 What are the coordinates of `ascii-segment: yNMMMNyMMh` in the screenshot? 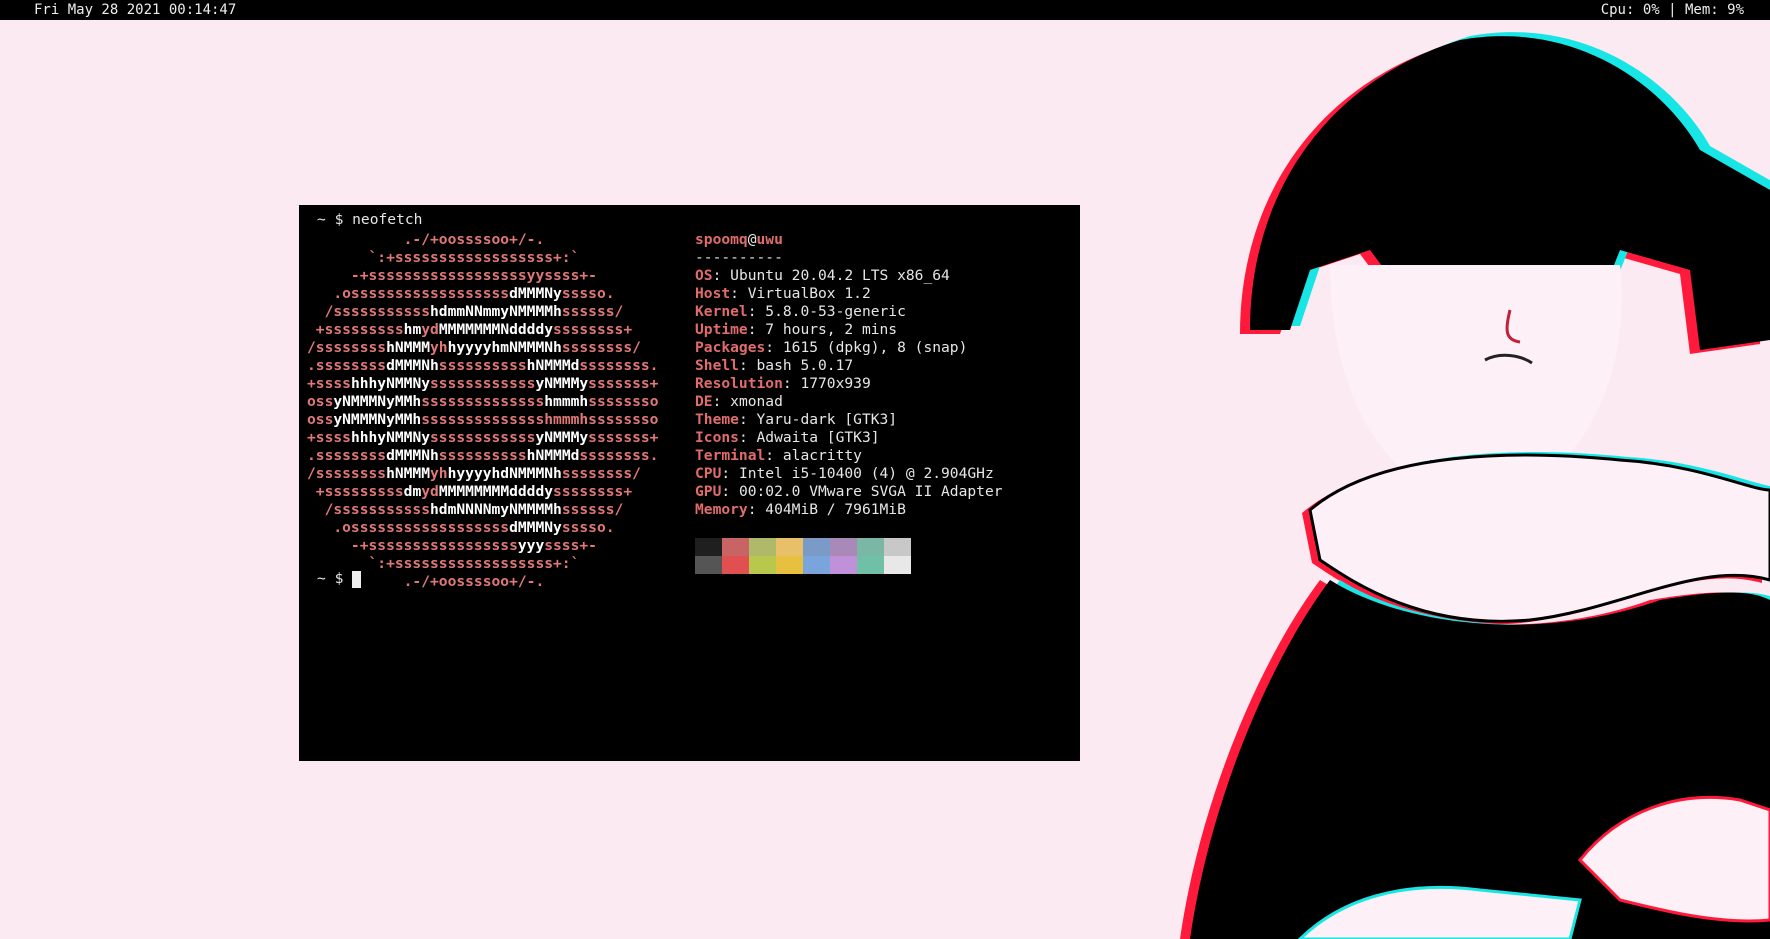 It's located at (377, 419).